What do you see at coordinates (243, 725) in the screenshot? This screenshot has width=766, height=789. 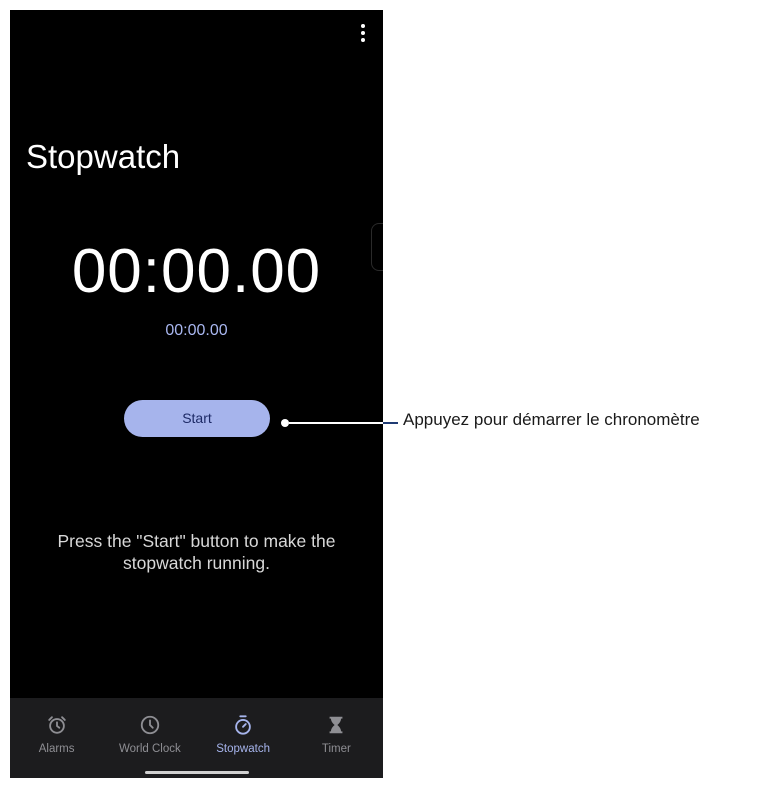 I see `stopwatch-icon` at bounding box center [243, 725].